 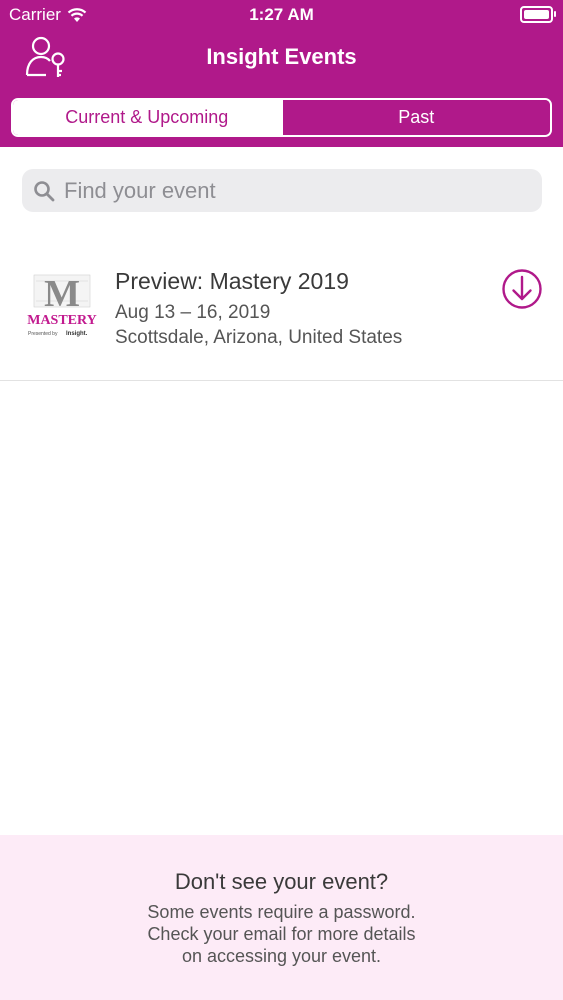 What do you see at coordinates (193, 312) in the screenshot?
I see `event-dates: Aug 13 – 16, 2019` at bounding box center [193, 312].